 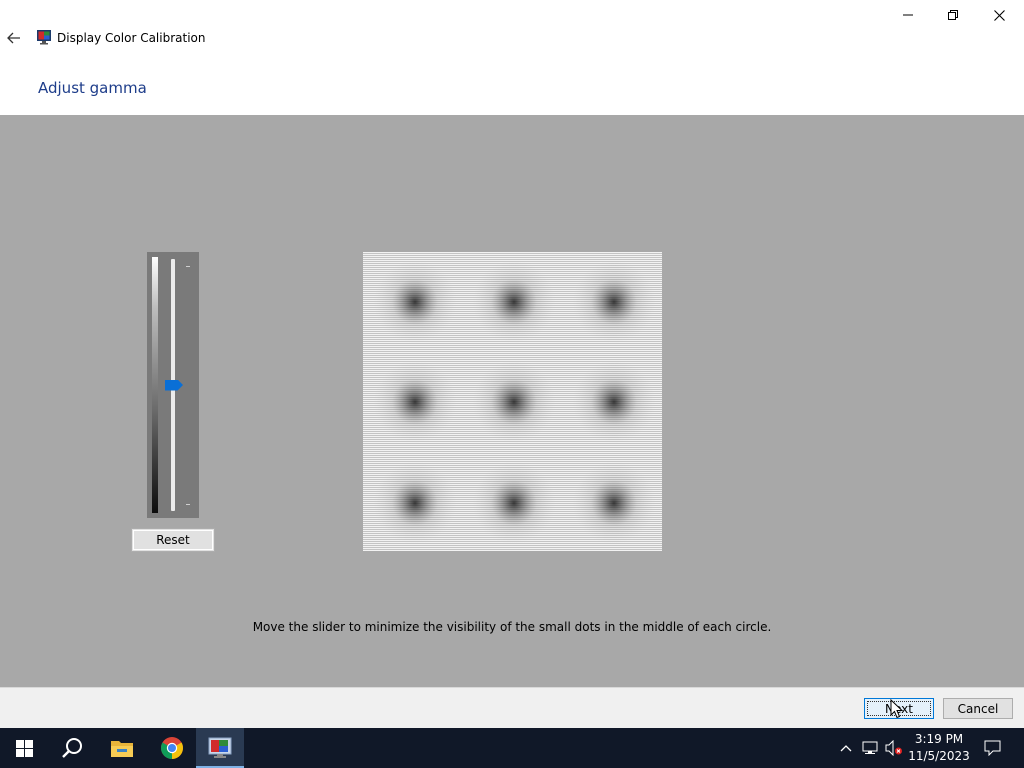 I want to click on taskbar-file-explorer, so click(x=122, y=748).